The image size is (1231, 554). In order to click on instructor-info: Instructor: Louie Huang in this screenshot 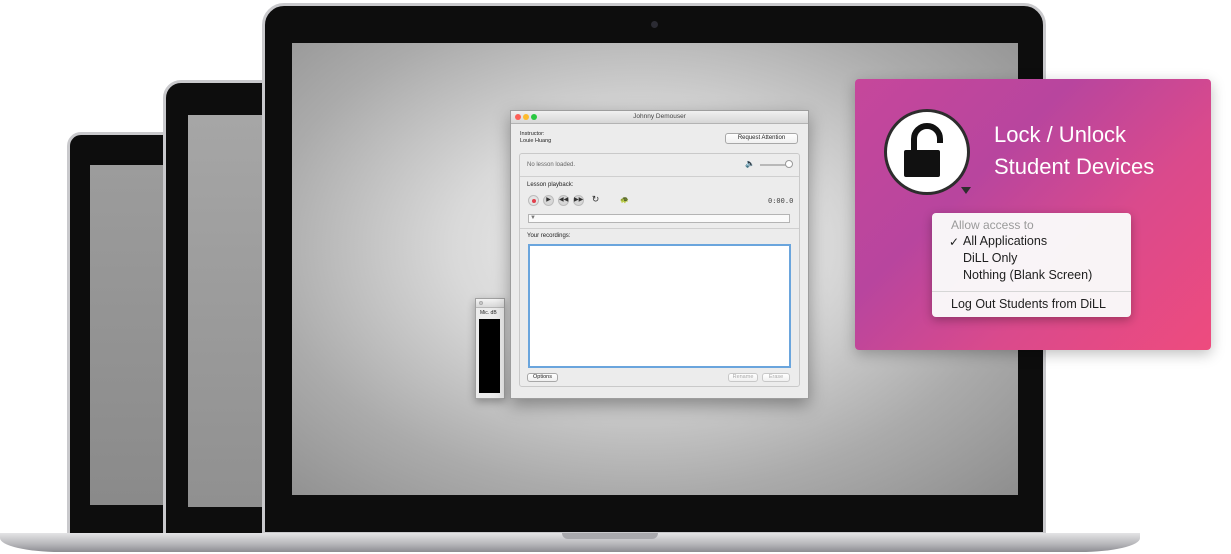, I will do `click(535, 138)`.